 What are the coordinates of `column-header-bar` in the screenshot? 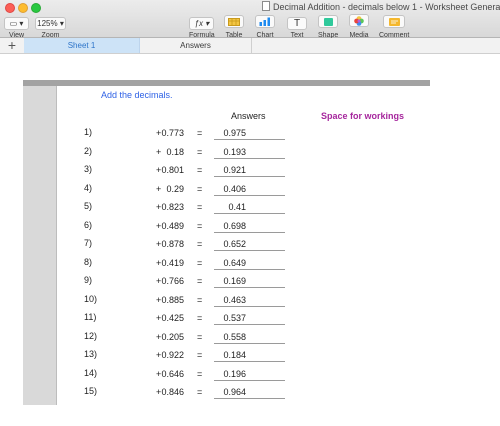 It's located at (226, 83).